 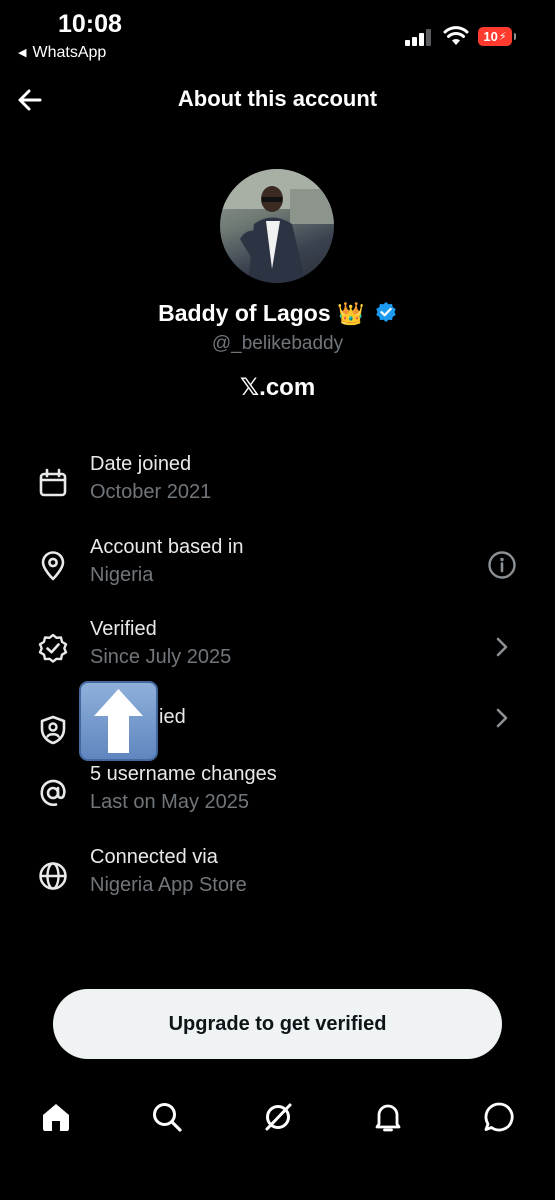 What do you see at coordinates (167, 547) in the screenshot?
I see `info-item-title: Account based in` at bounding box center [167, 547].